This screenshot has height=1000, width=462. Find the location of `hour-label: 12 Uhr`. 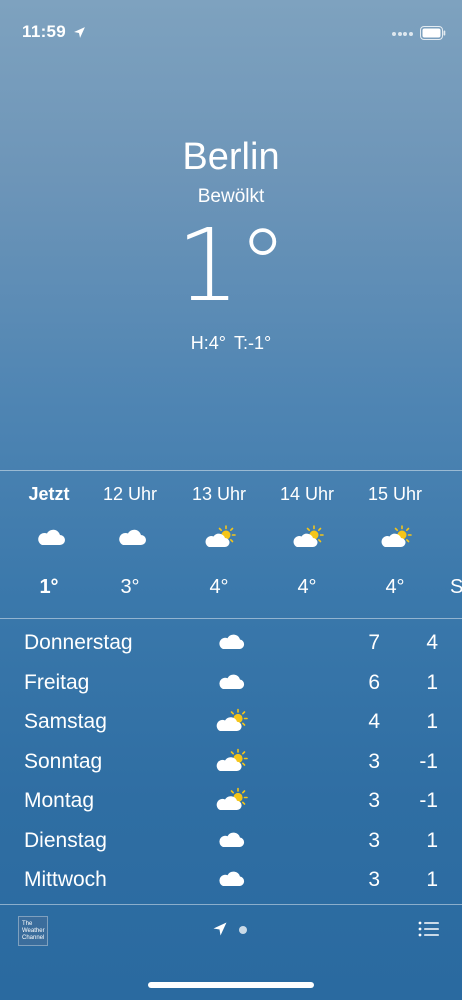

hour-label: 12 Uhr is located at coordinates (130, 494).